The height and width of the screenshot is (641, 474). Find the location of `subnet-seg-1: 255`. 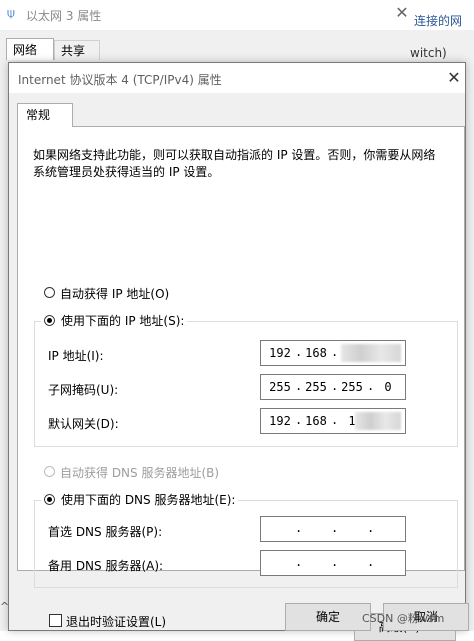

subnet-seg-1: 255 is located at coordinates (280, 387).